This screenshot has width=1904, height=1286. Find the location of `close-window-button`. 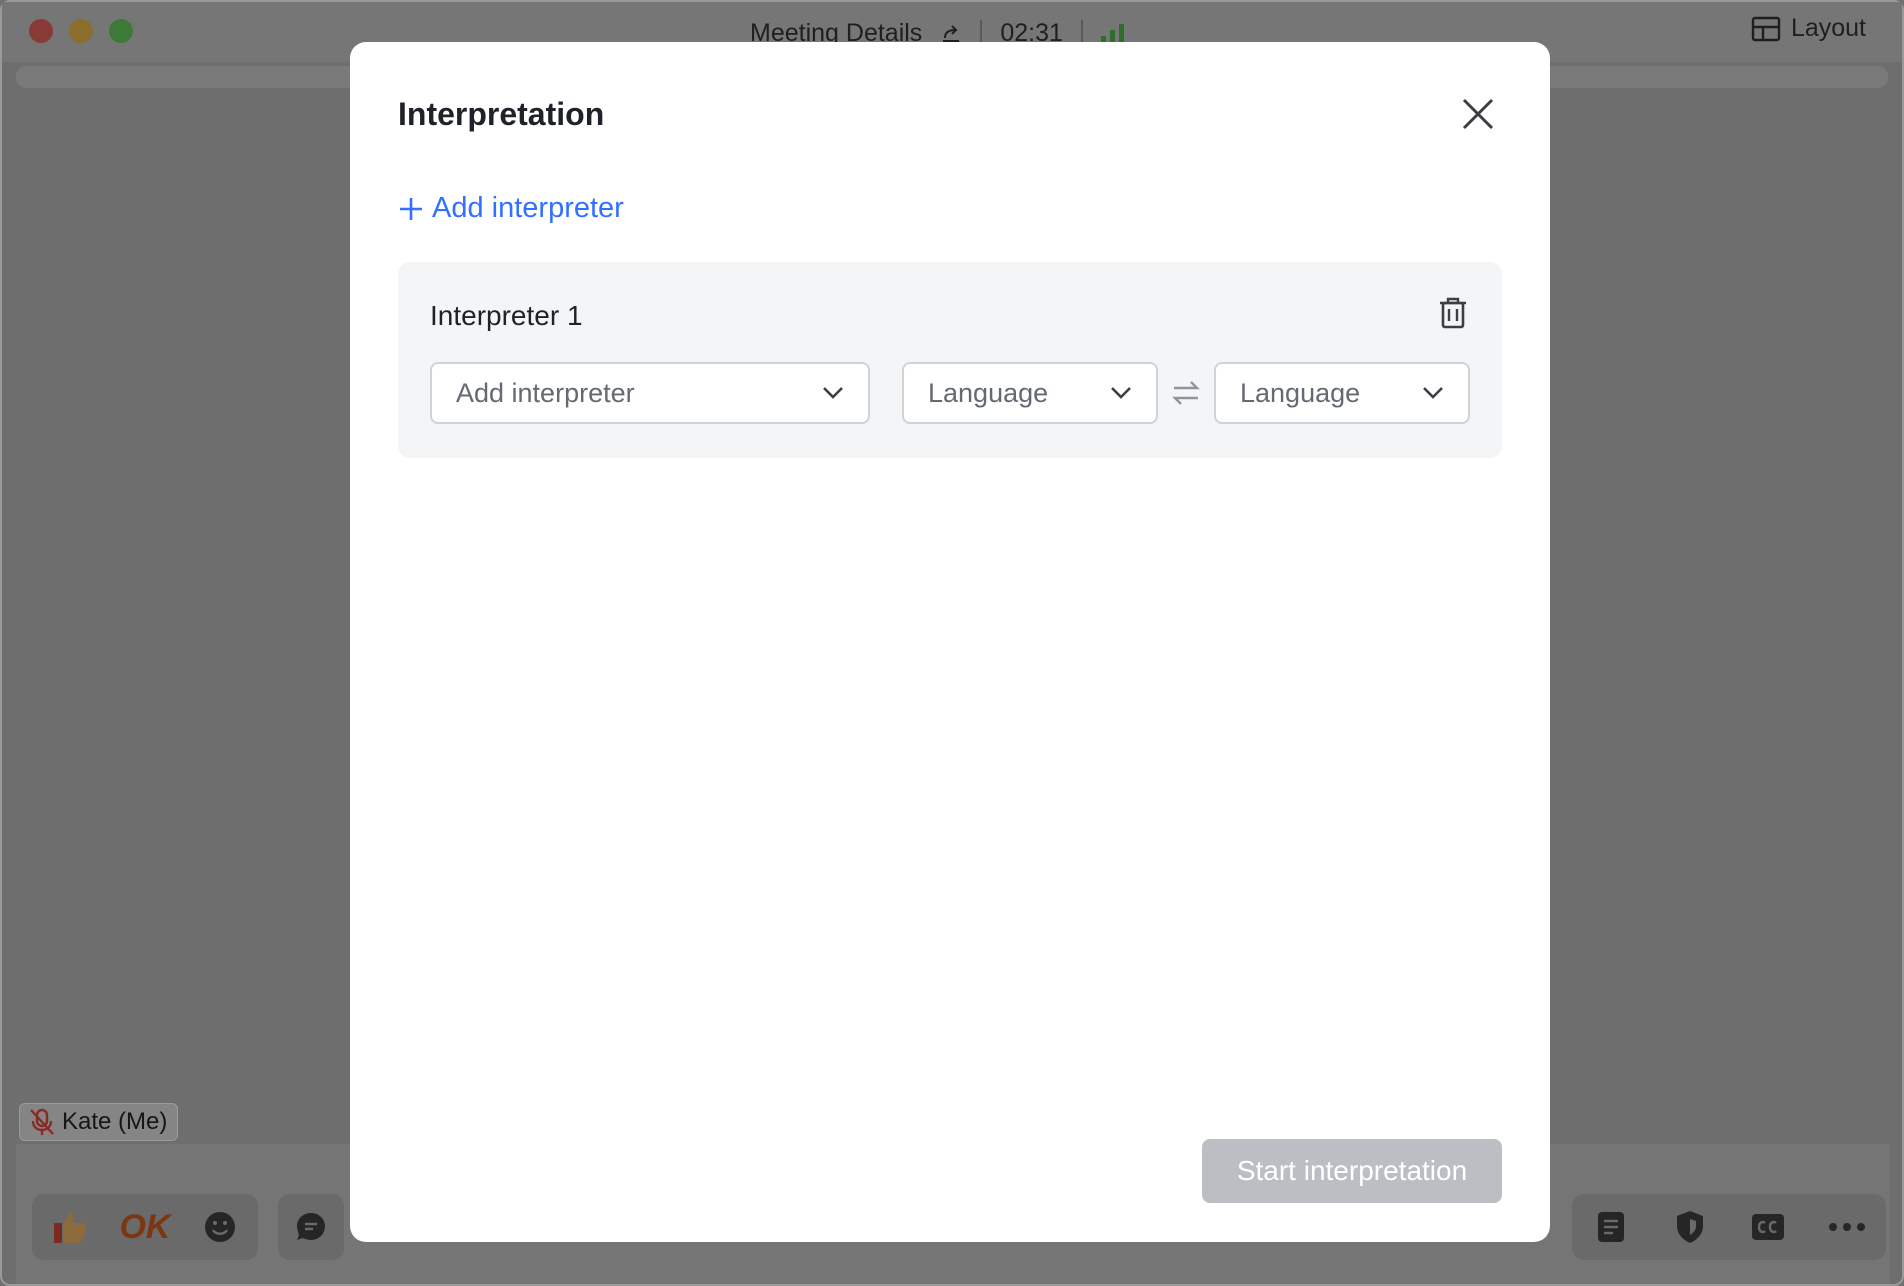

close-window-button is located at coordinates (41, 31).